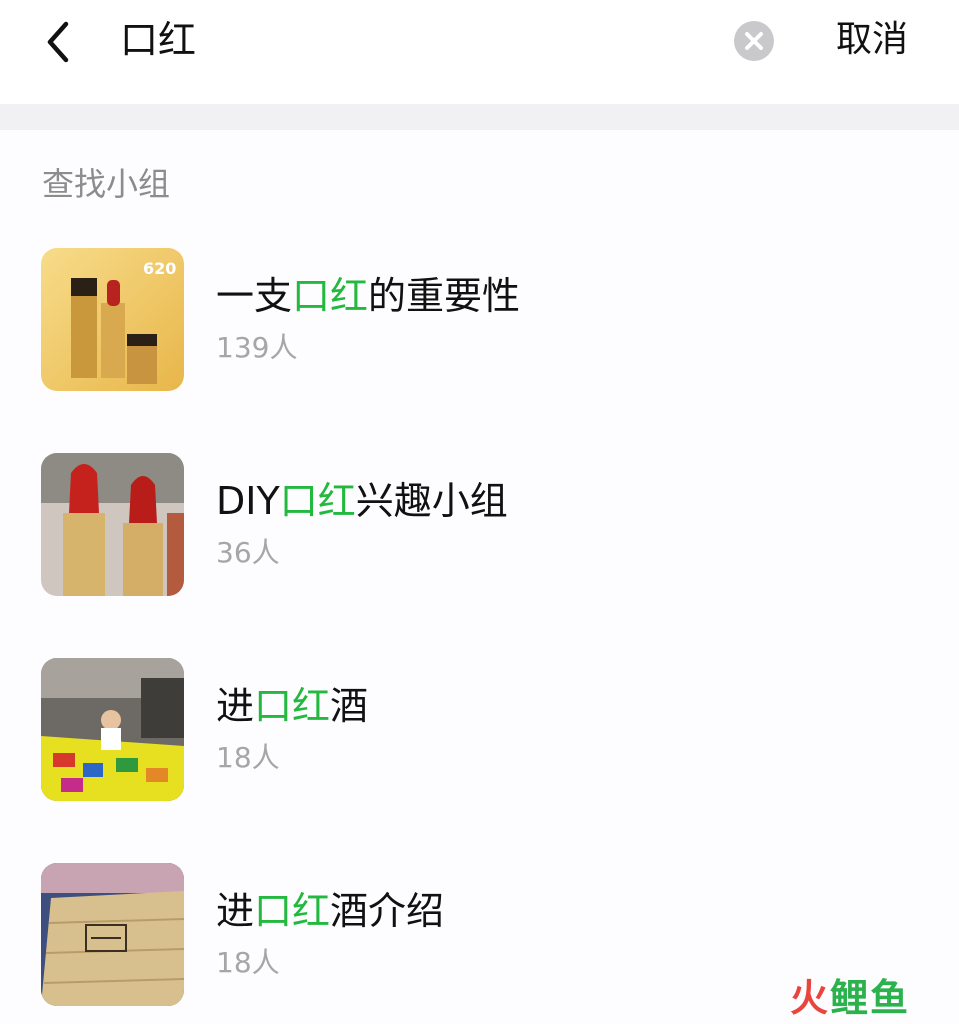 The width and height of the screenshot is (959, 1024). I want to click on back-button, so click(60, 42).